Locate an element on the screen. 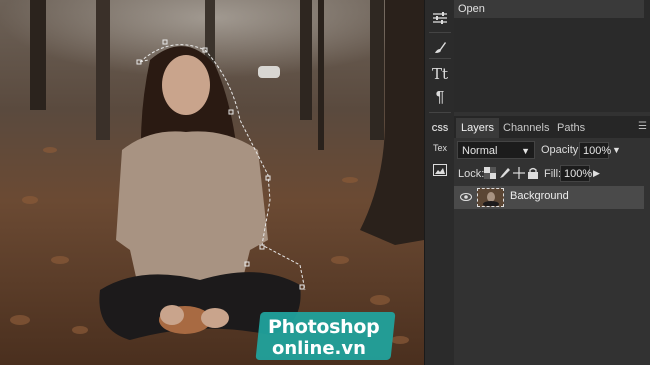 The height and width of the screenshot is (365, 650). fill-dropdown-icon: ▶ is located at coordinates (596, 173).